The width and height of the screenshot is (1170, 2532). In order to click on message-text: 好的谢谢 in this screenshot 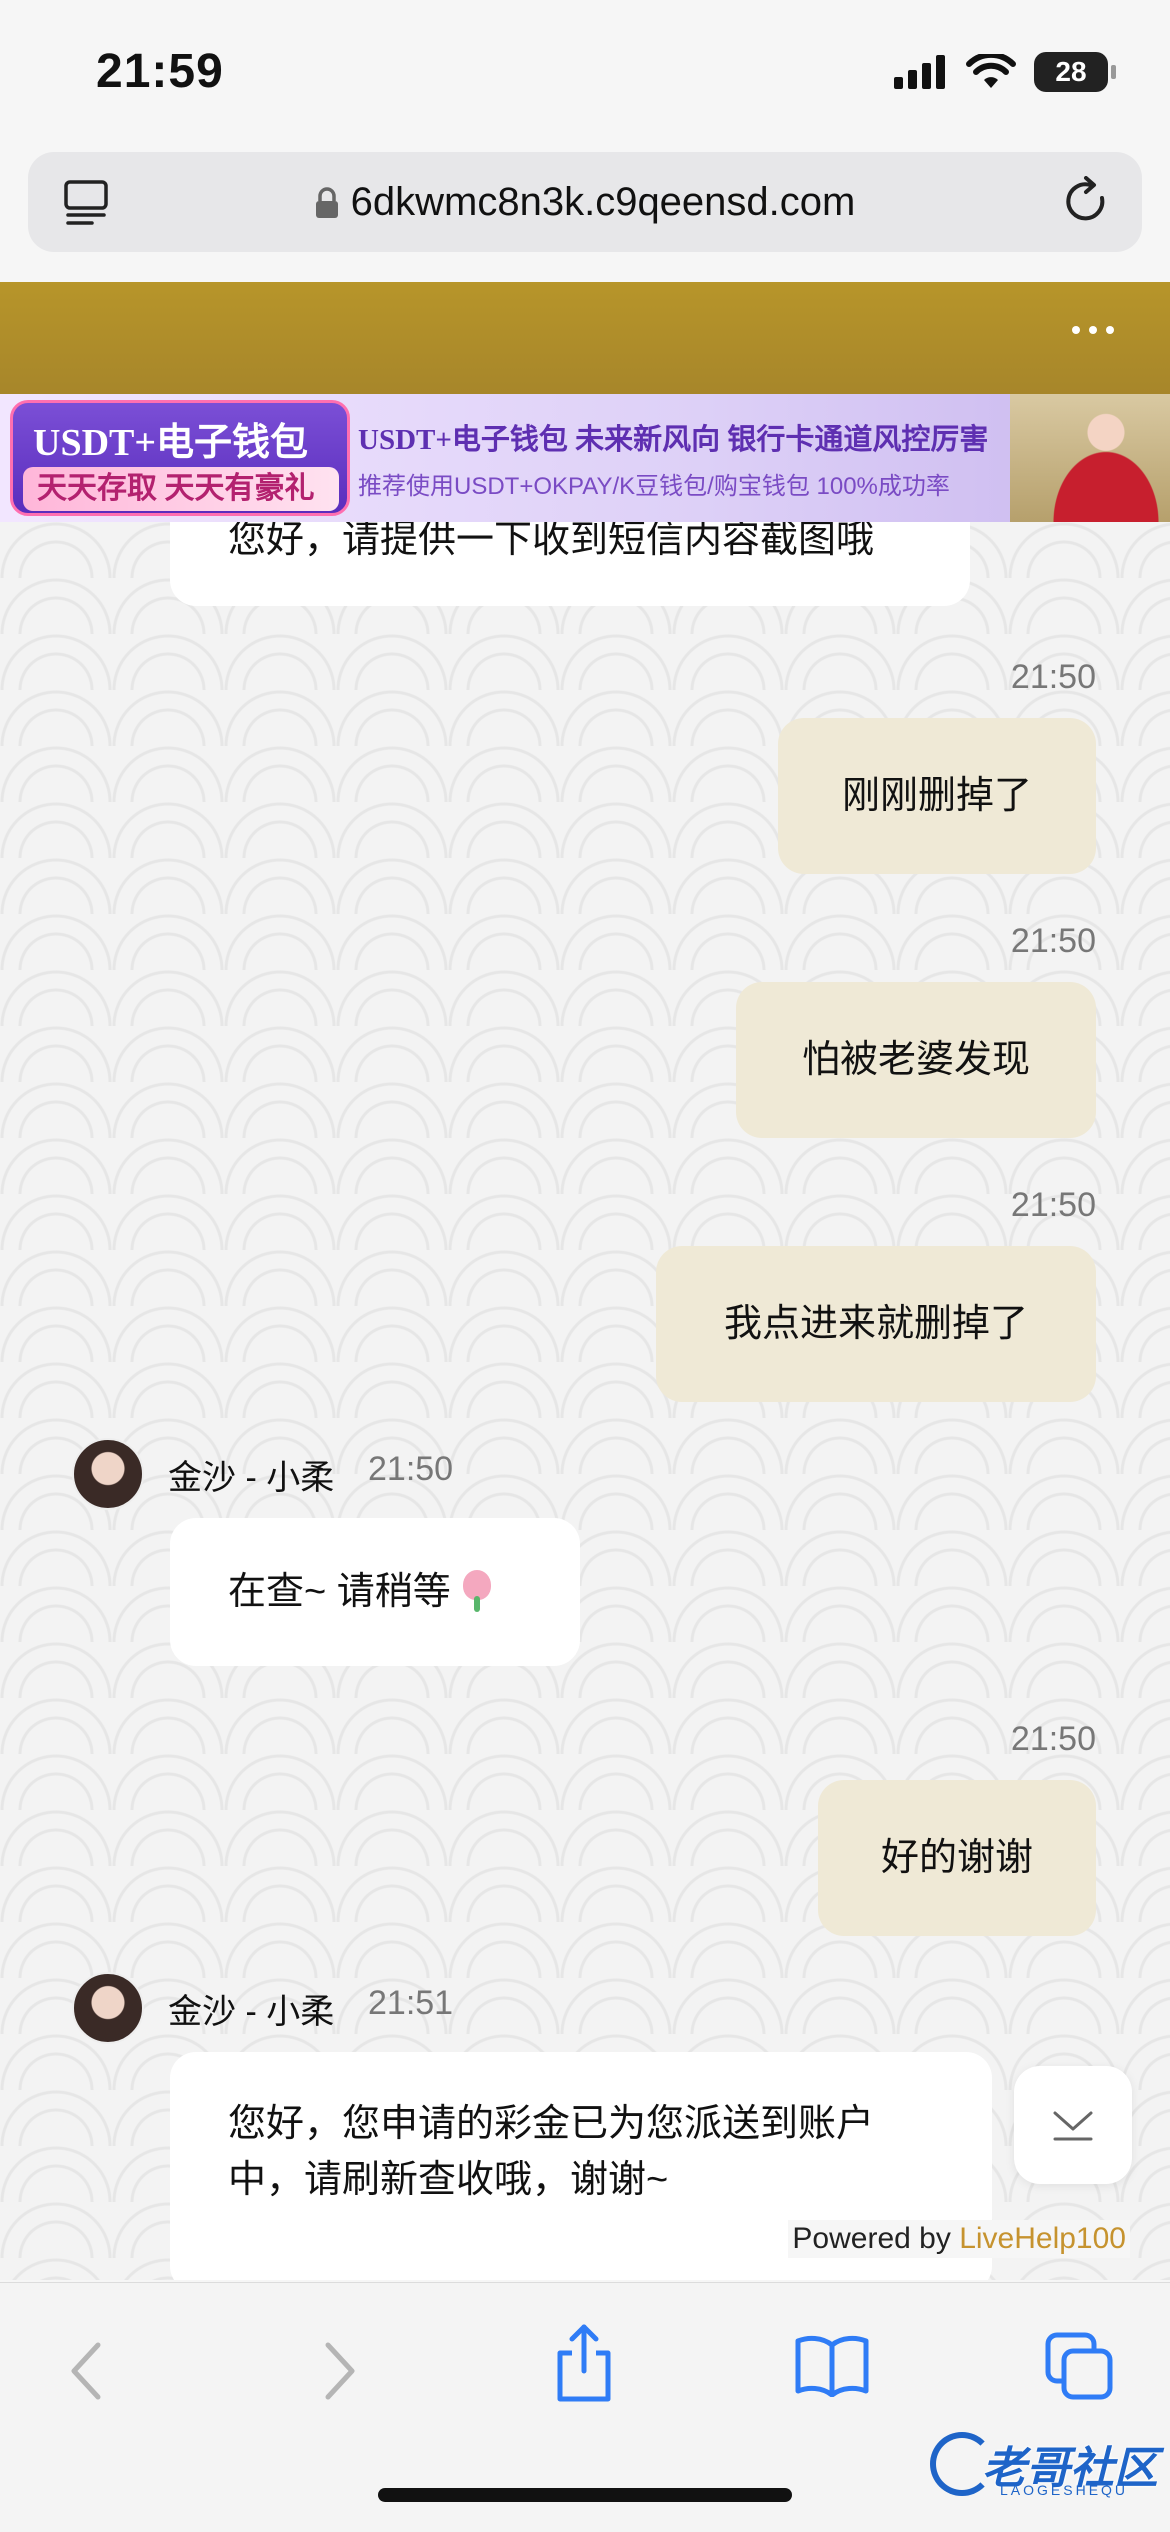, I will do `click(956, 1858)`.